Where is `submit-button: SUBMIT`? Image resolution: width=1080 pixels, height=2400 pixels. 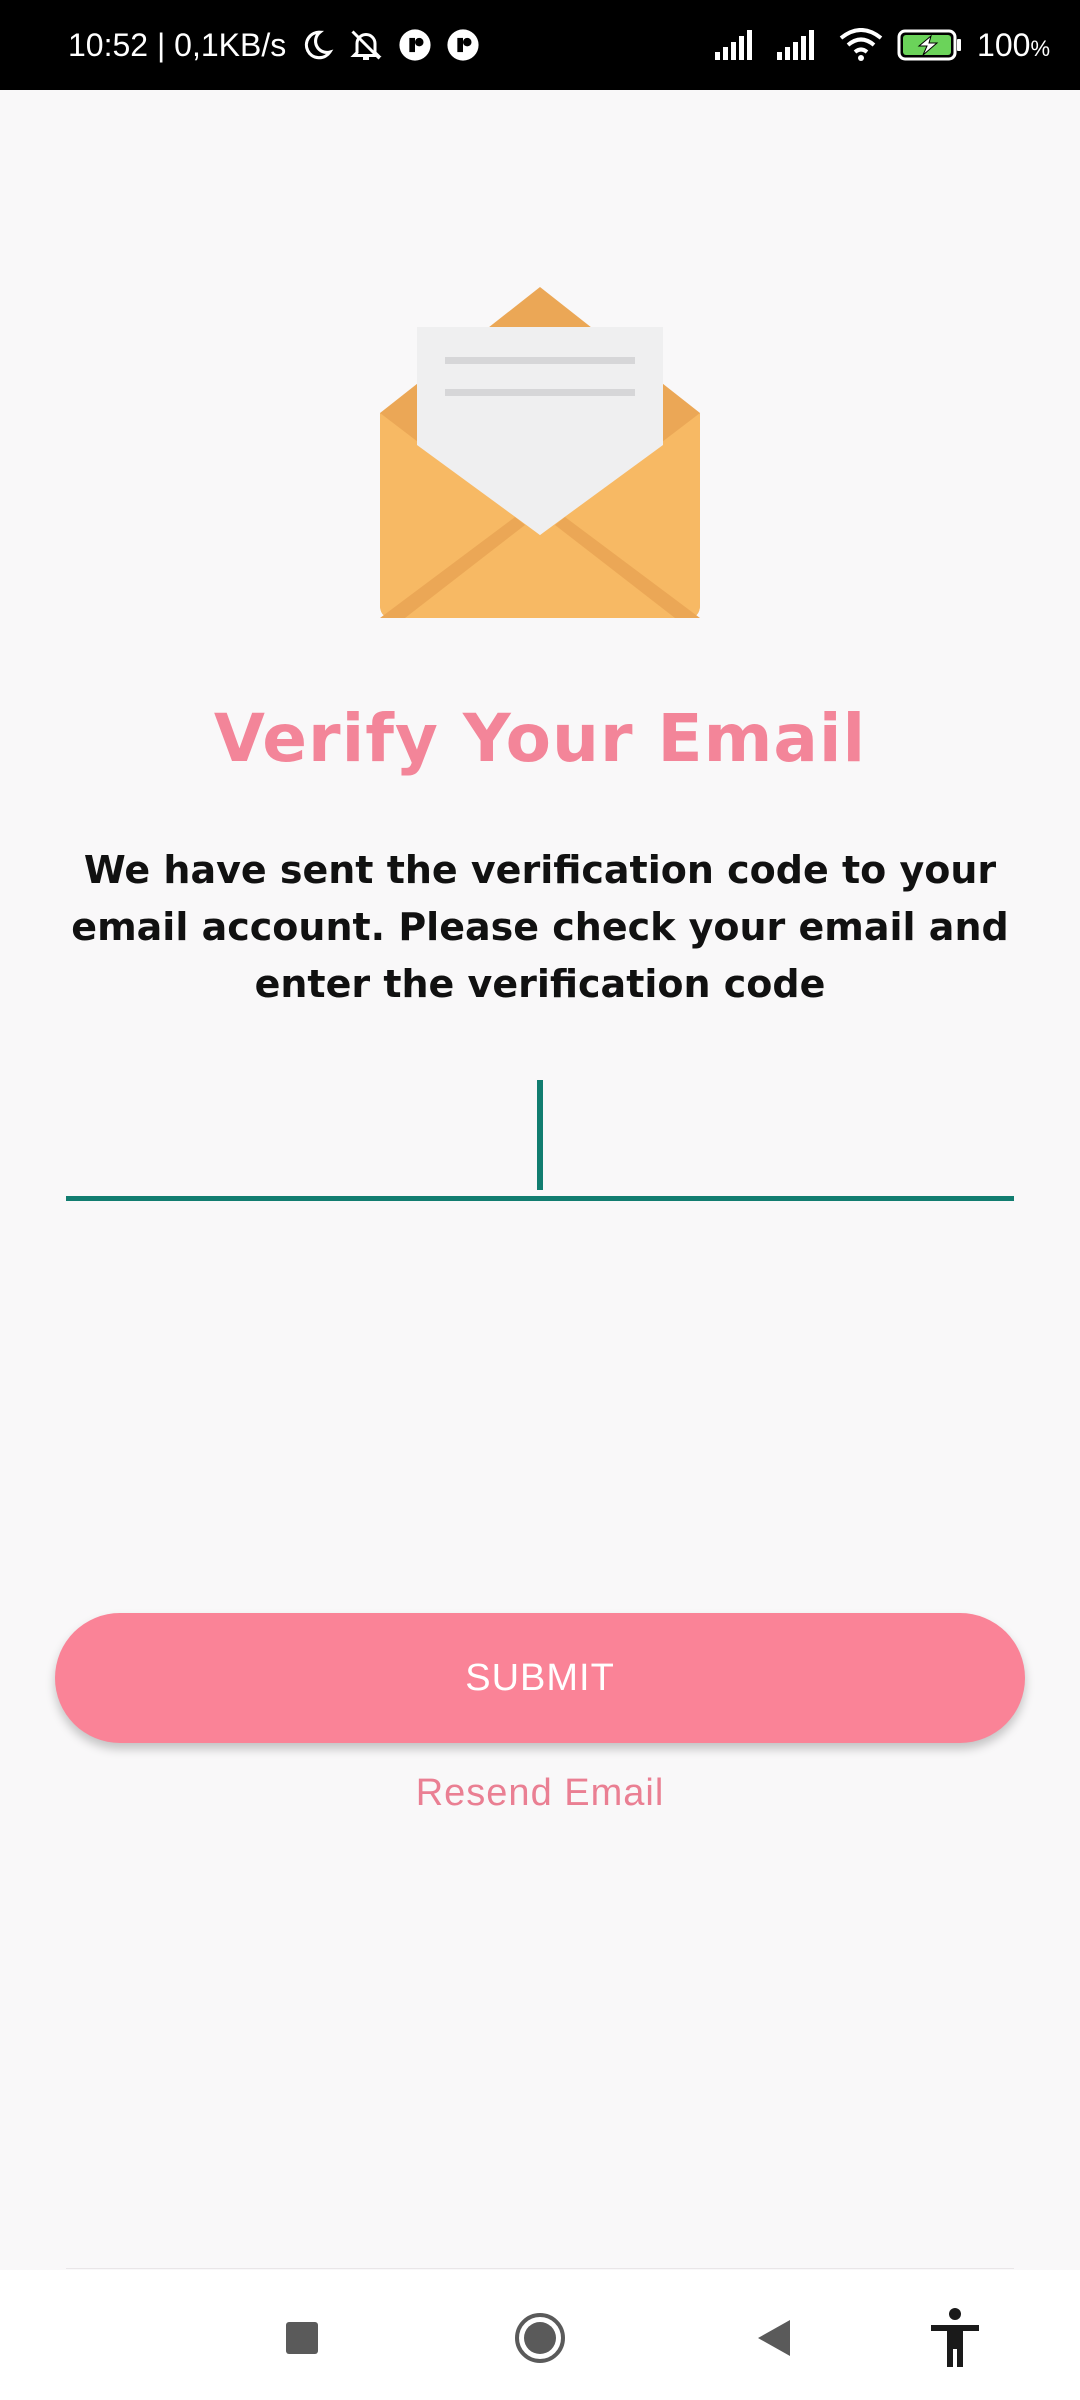 submit-button: SUBMIT is located at coordinates (540, 1678).